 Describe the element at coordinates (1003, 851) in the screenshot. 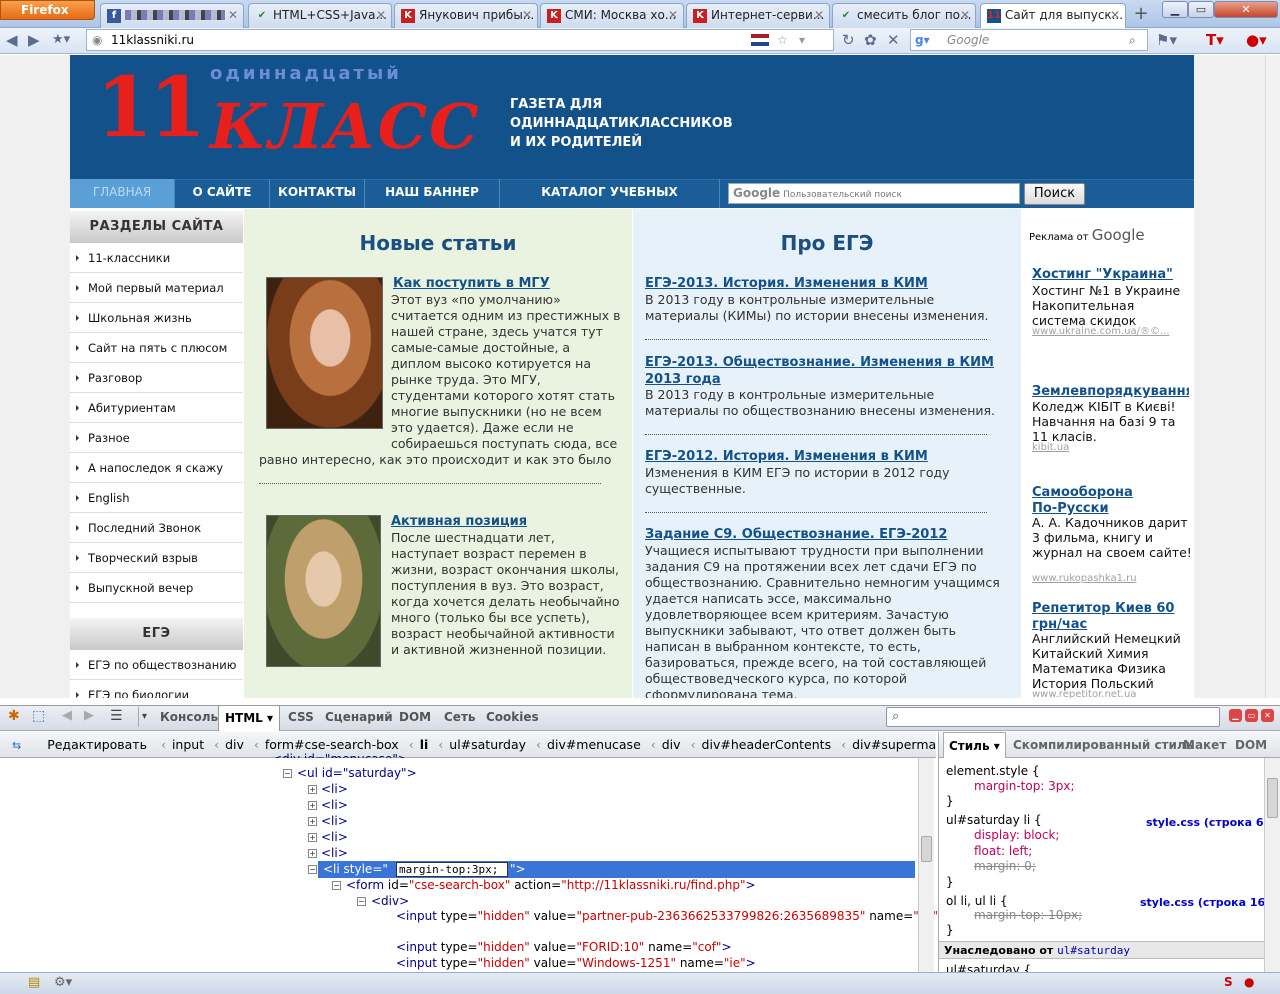

I see `css-property: float: left;` at that location.